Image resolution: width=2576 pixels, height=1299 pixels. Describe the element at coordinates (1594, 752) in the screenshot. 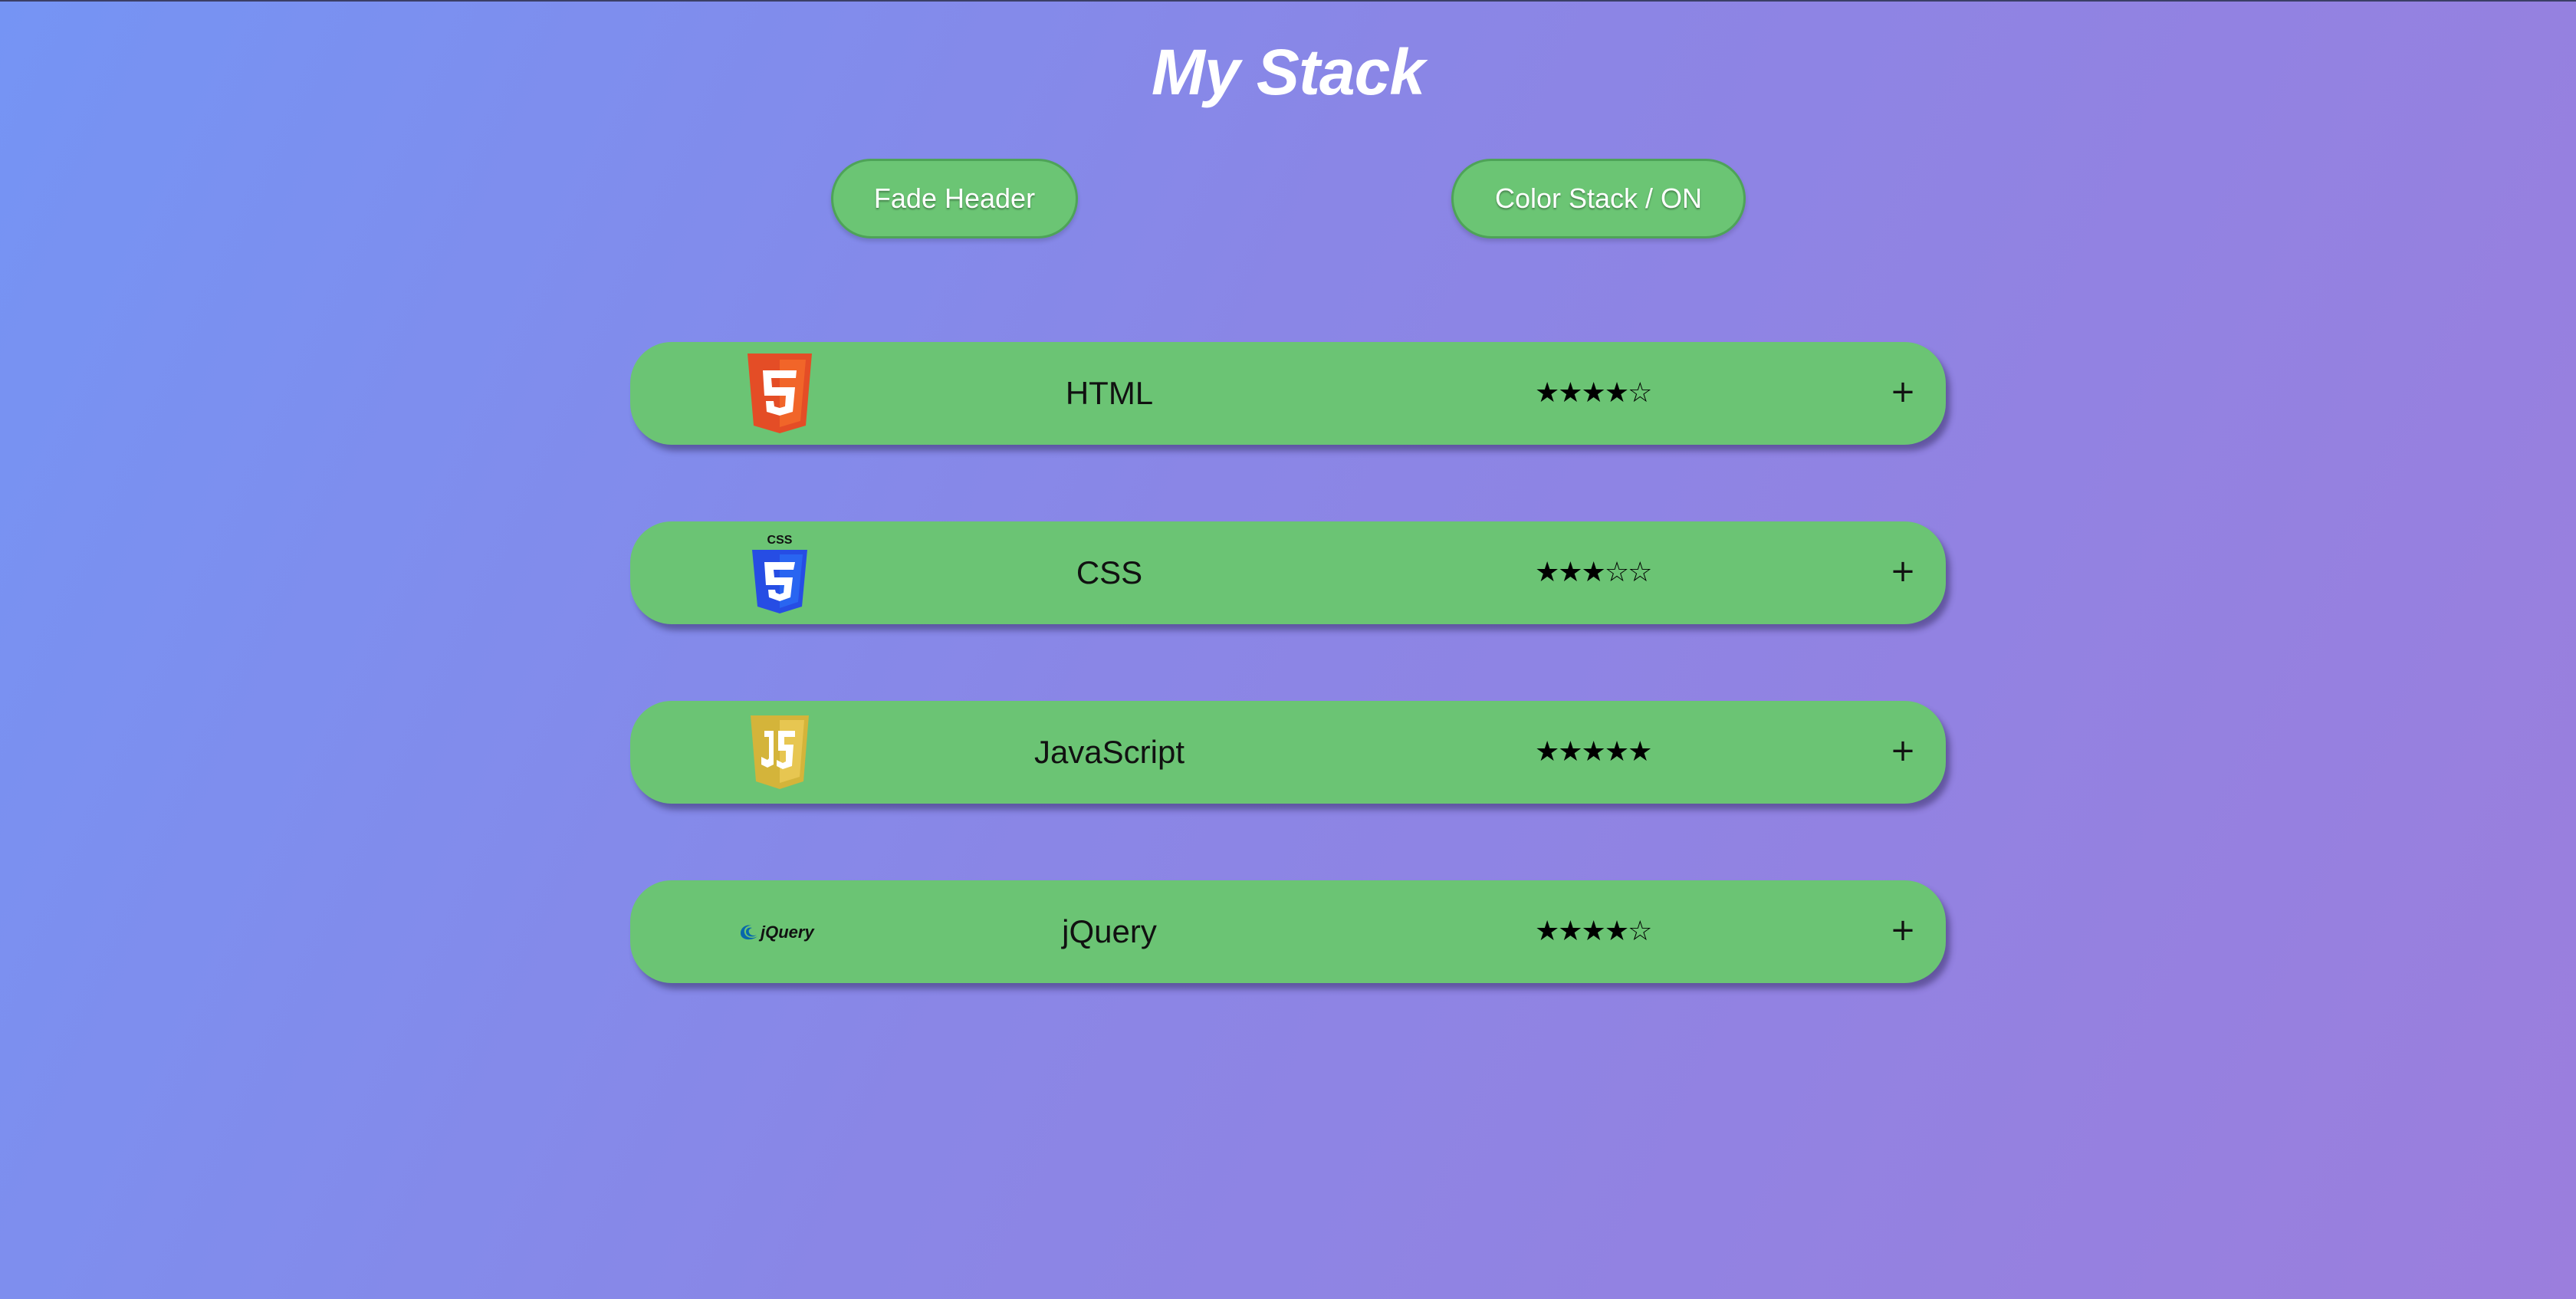

I see `rating-stars: ★★★★★` at that location.